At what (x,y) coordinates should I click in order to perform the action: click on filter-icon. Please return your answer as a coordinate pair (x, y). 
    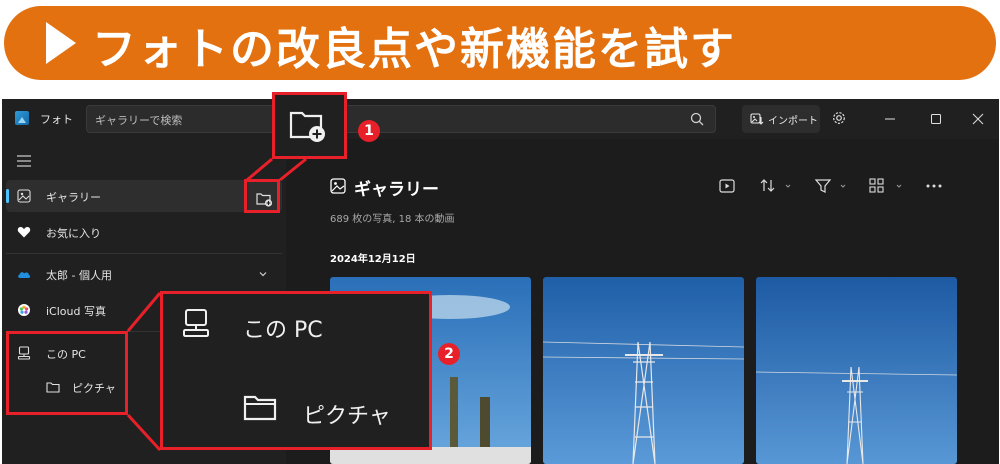
    Looking at the image, I should click on (832, 186).